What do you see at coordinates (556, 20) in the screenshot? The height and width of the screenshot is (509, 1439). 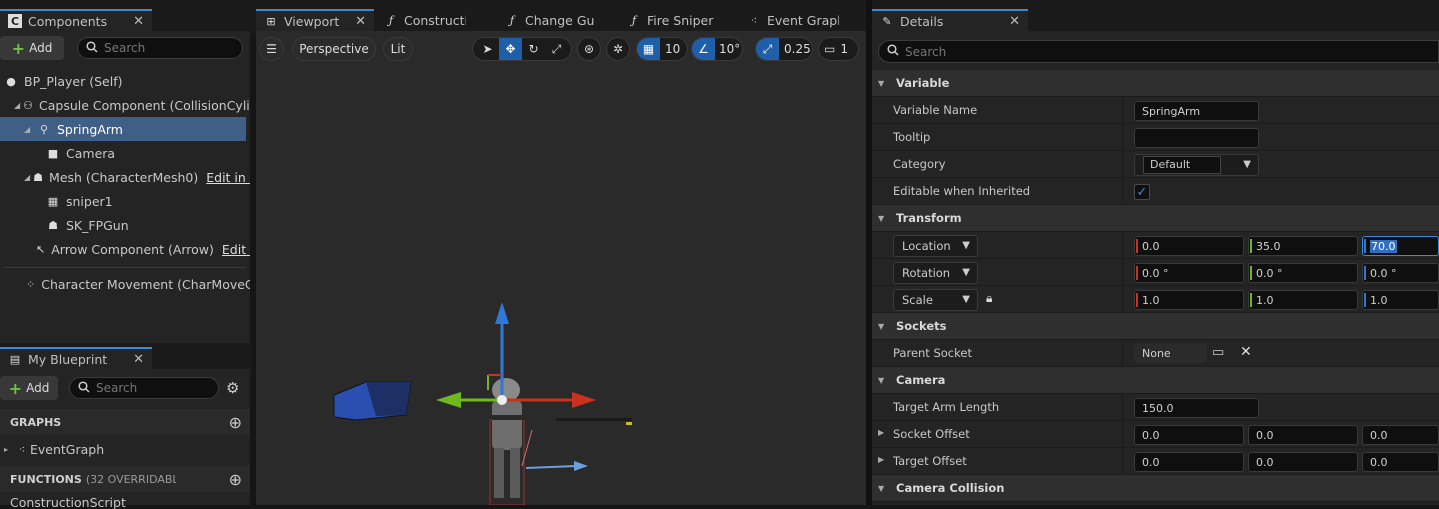 I see `tab-change-gun: ƒ Change Gun` at bounding box center [556, 20].